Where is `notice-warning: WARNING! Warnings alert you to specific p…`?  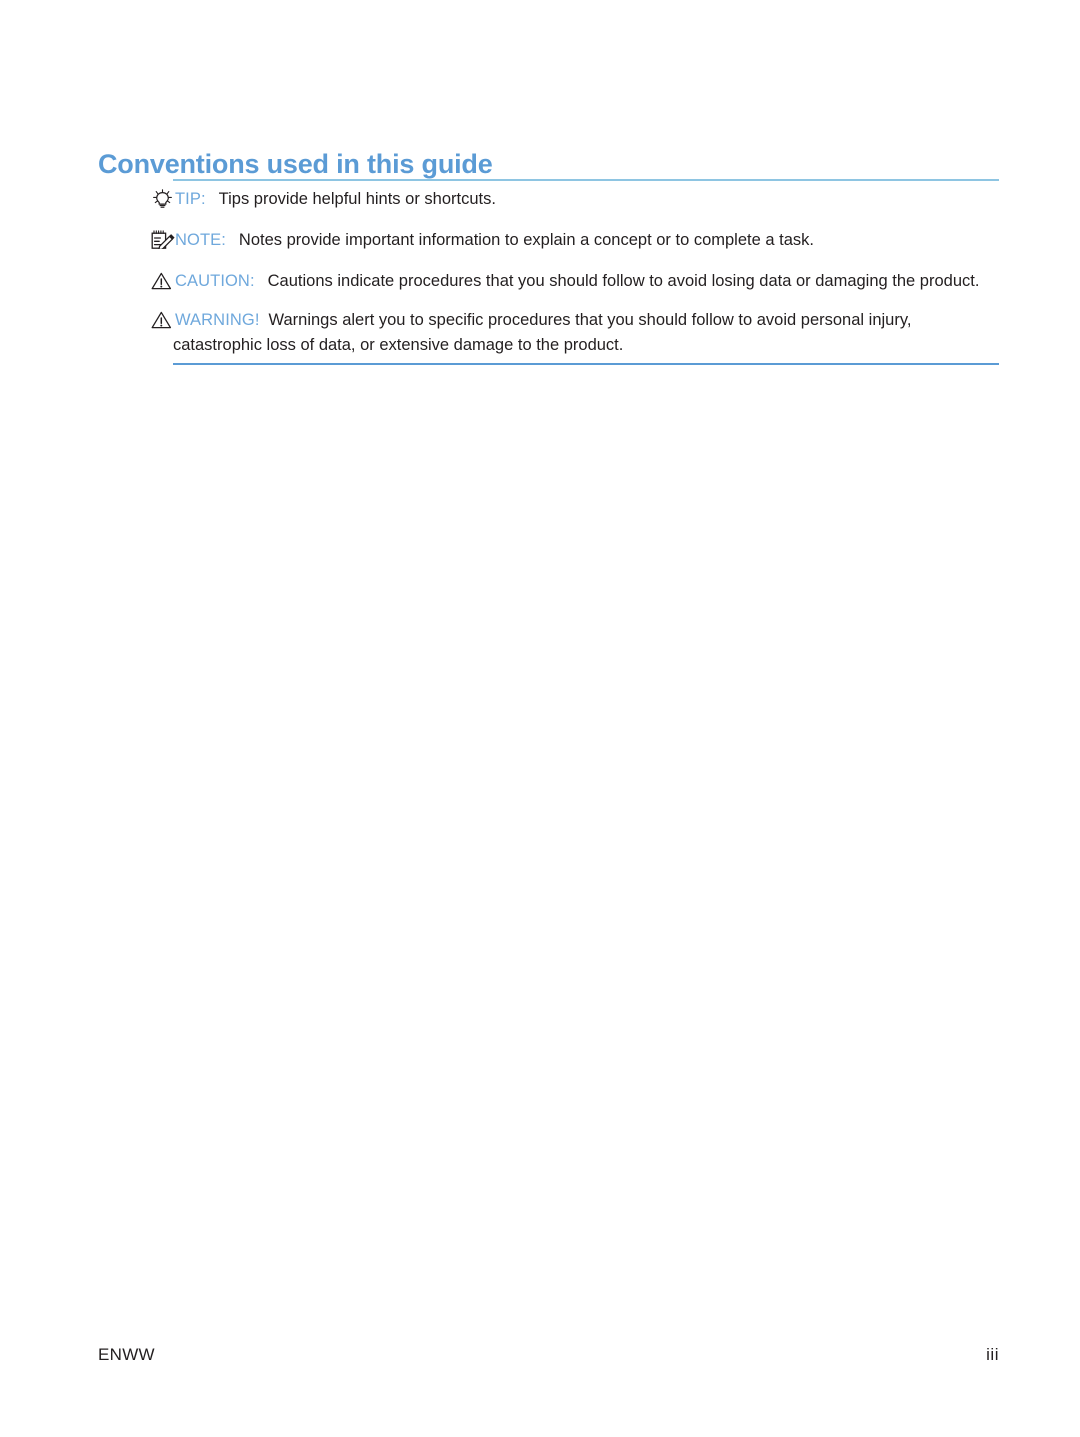 notice-warning: WARNING! Warnings alert you to specific p… is located at coordinates (575, 333).